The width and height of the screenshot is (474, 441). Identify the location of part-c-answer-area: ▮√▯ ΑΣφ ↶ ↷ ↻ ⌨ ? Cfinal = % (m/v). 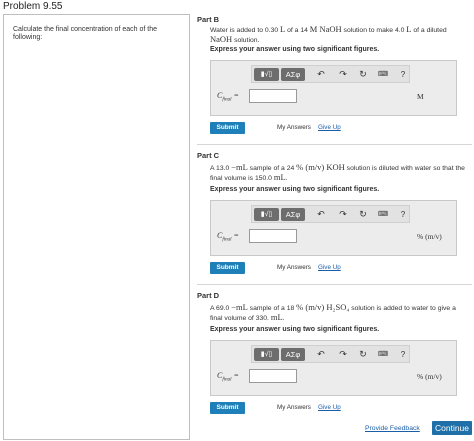
(333, 228).